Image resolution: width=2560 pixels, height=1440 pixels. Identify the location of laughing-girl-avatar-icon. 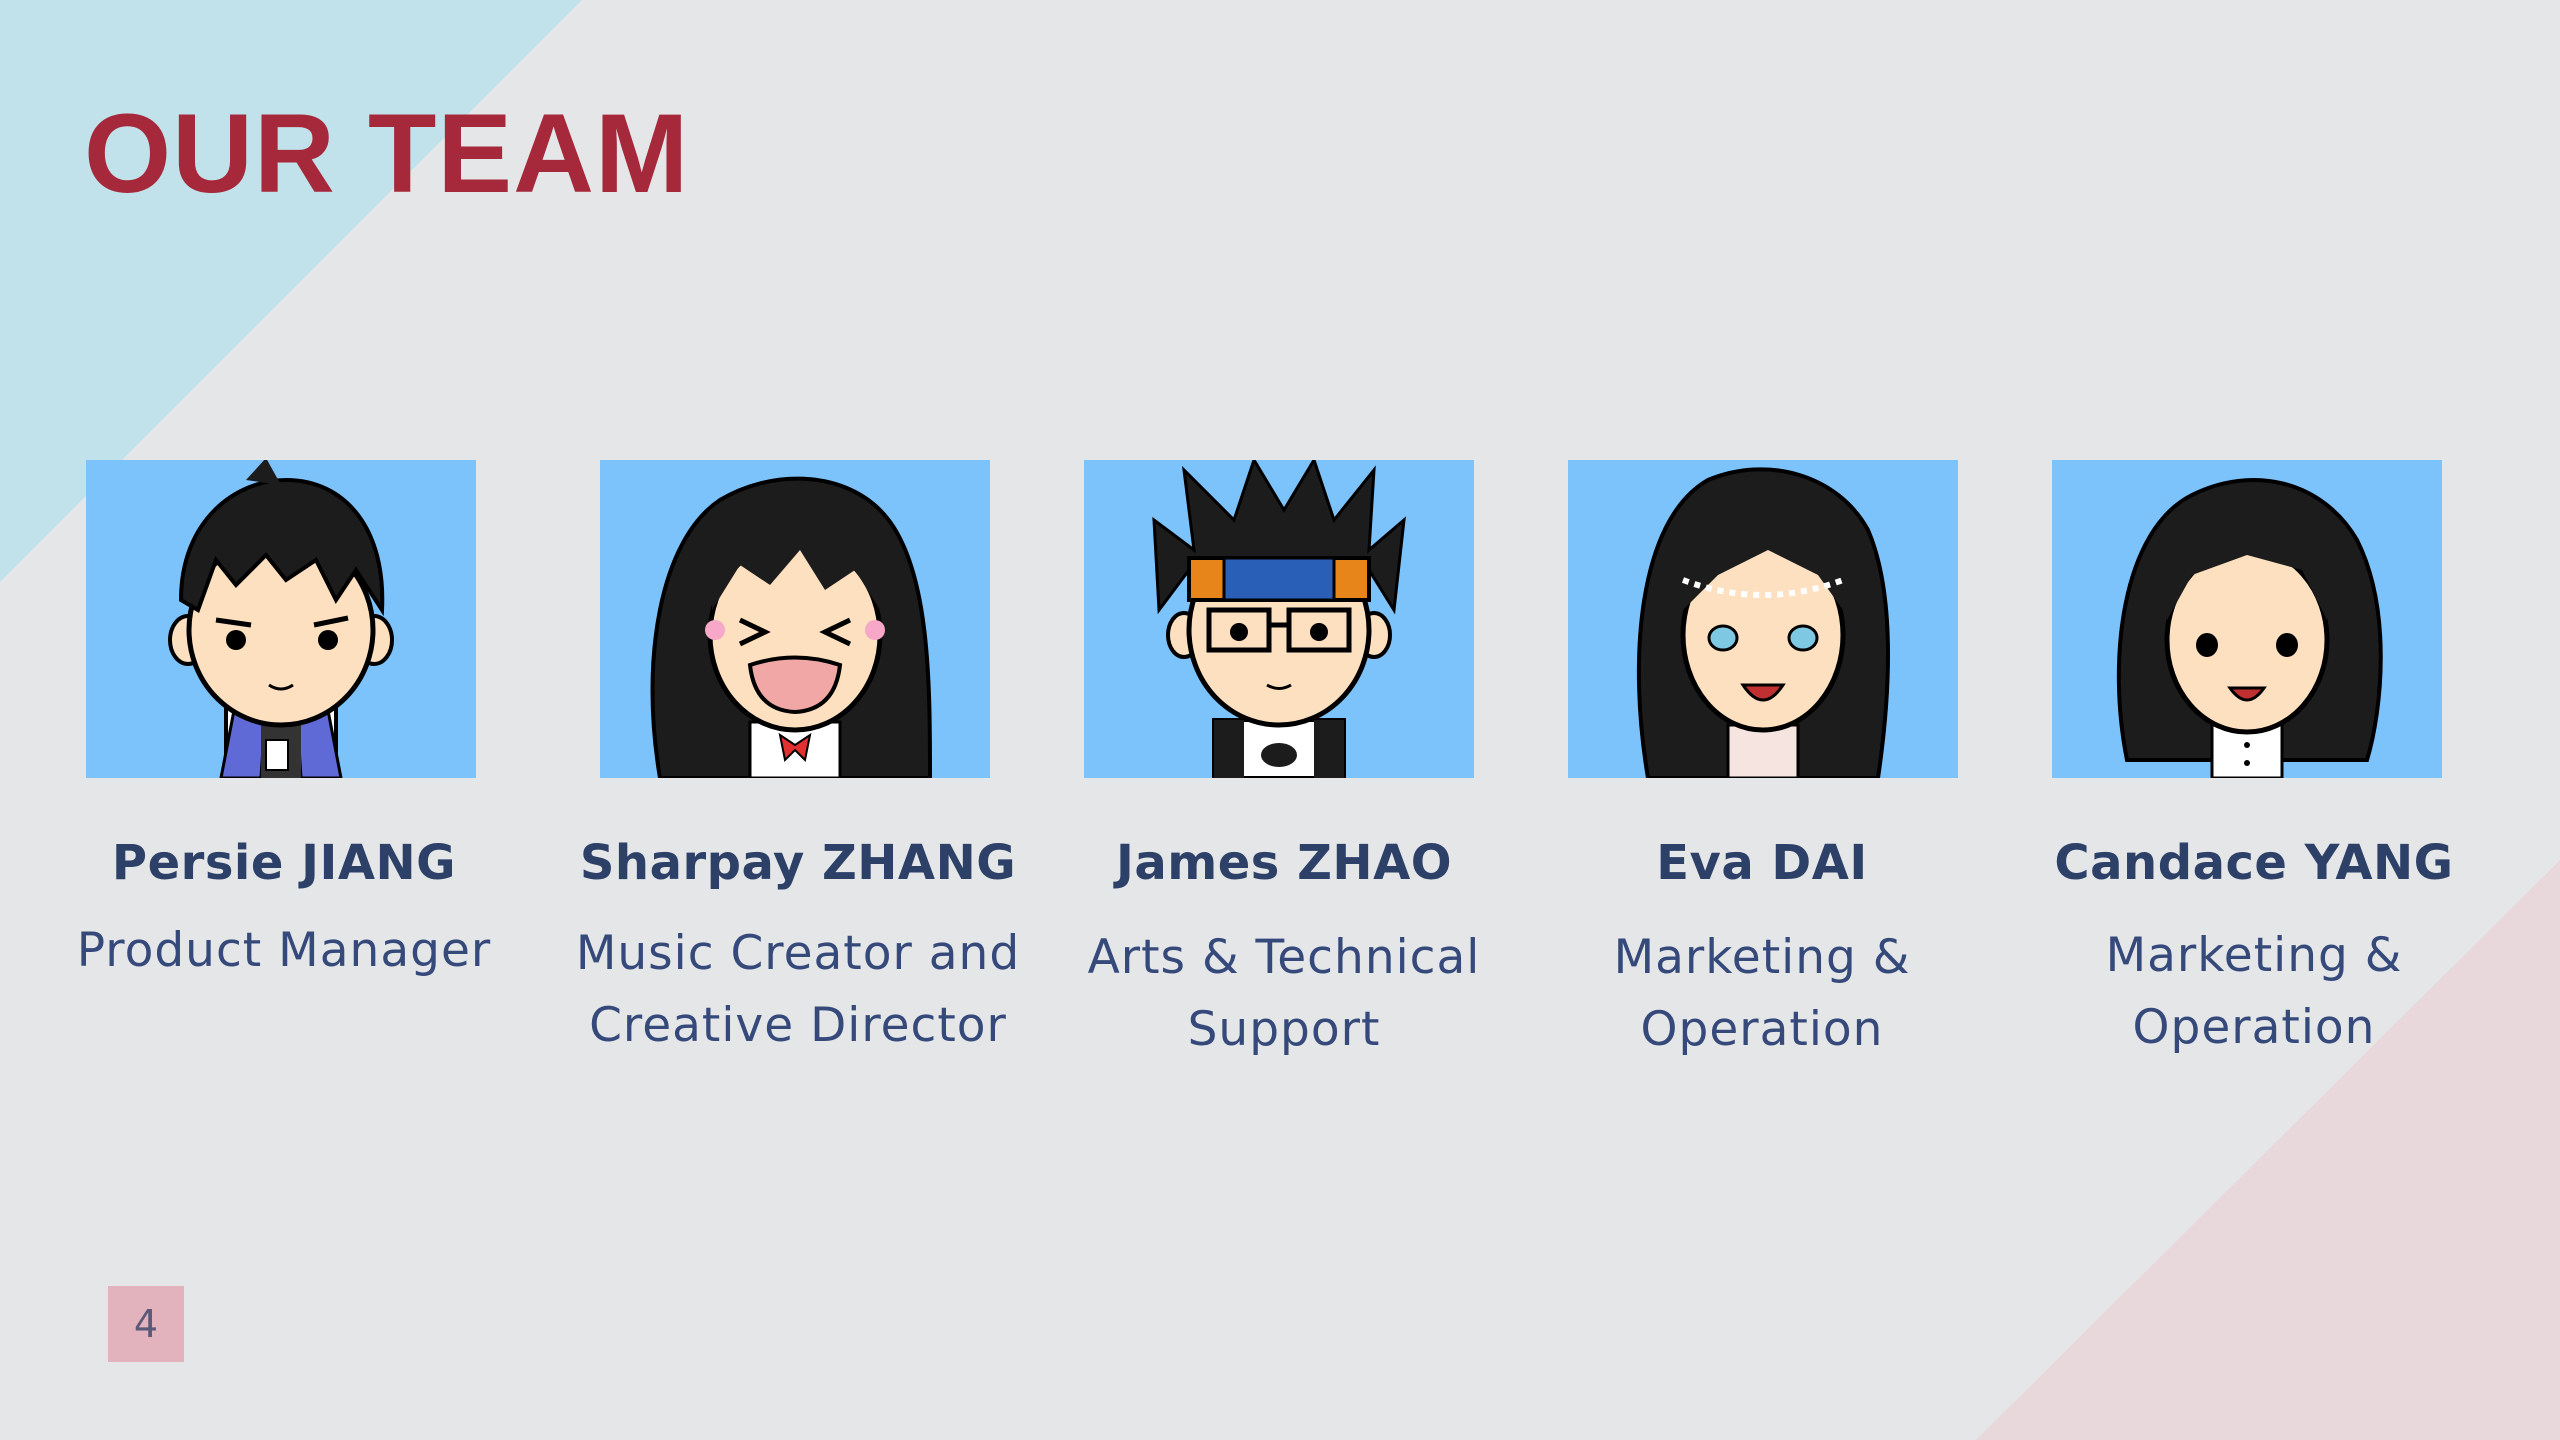
(795, 619).